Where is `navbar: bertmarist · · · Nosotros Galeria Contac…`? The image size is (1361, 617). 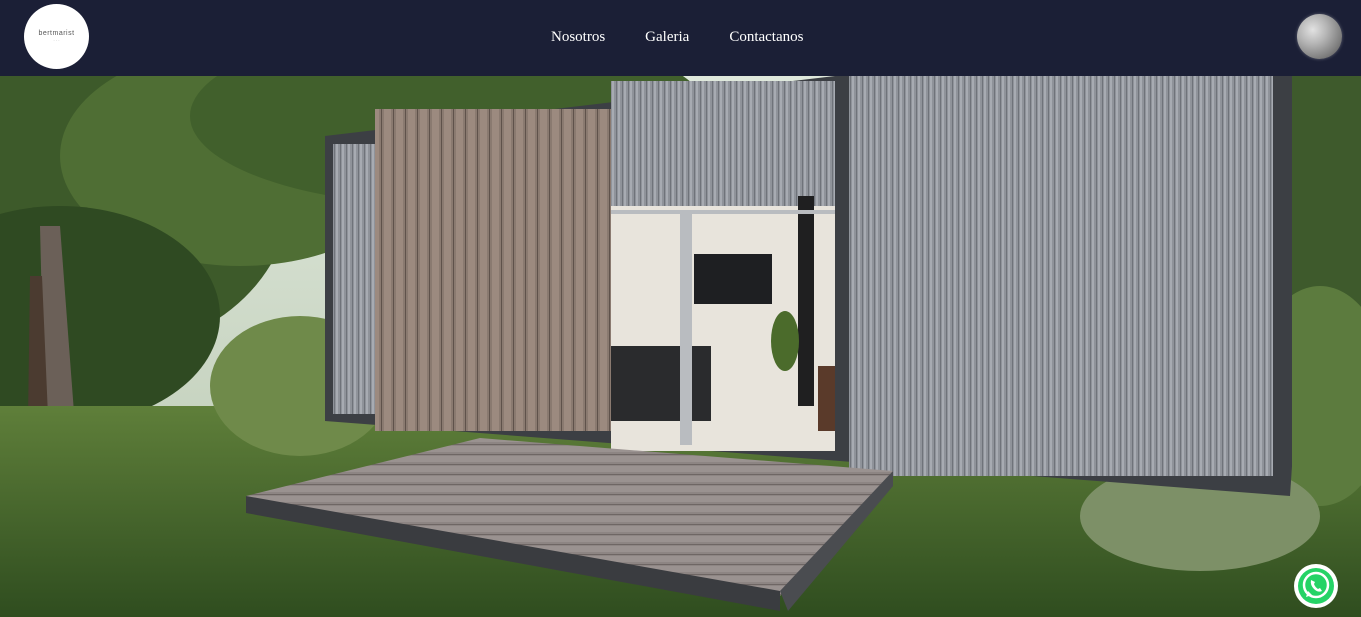 navbar: bertmarist · · · Nosotros Galeria Contac… is located at coordinates (680, 38).